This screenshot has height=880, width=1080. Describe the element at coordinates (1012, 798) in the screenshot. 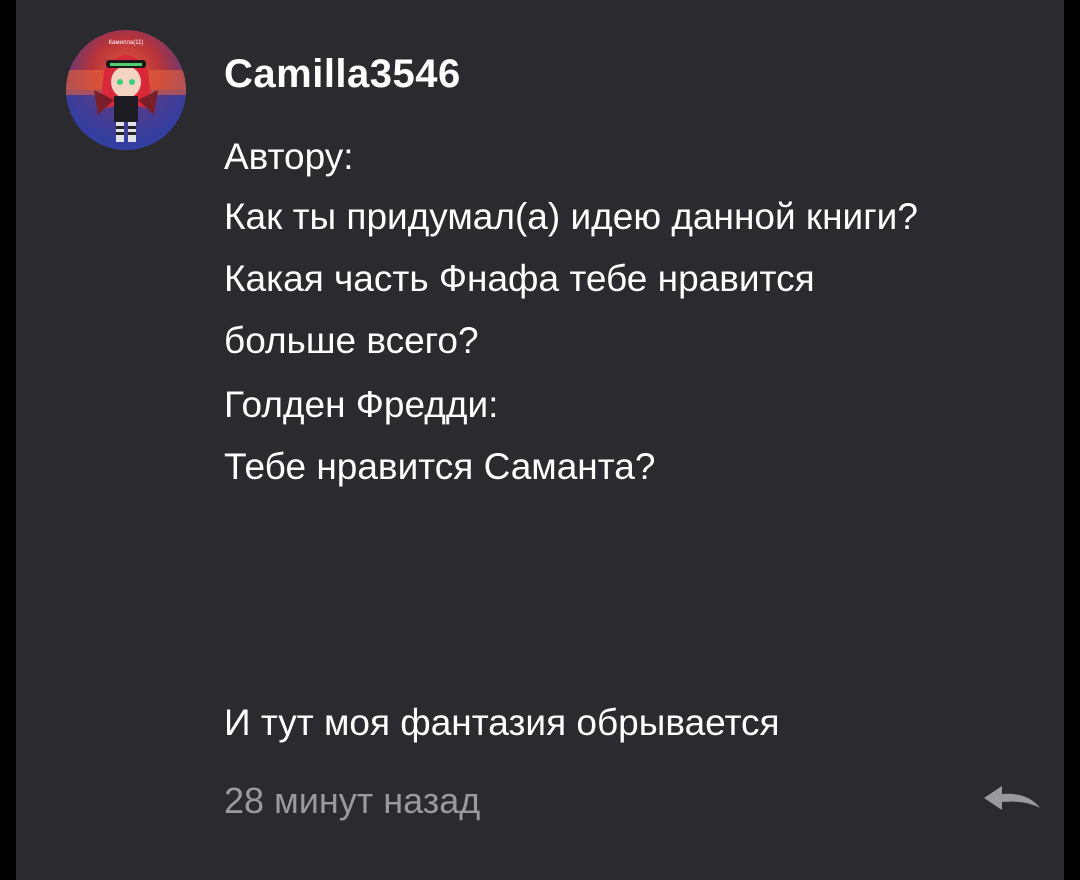

I see `reply-arrow-icon` at that location.